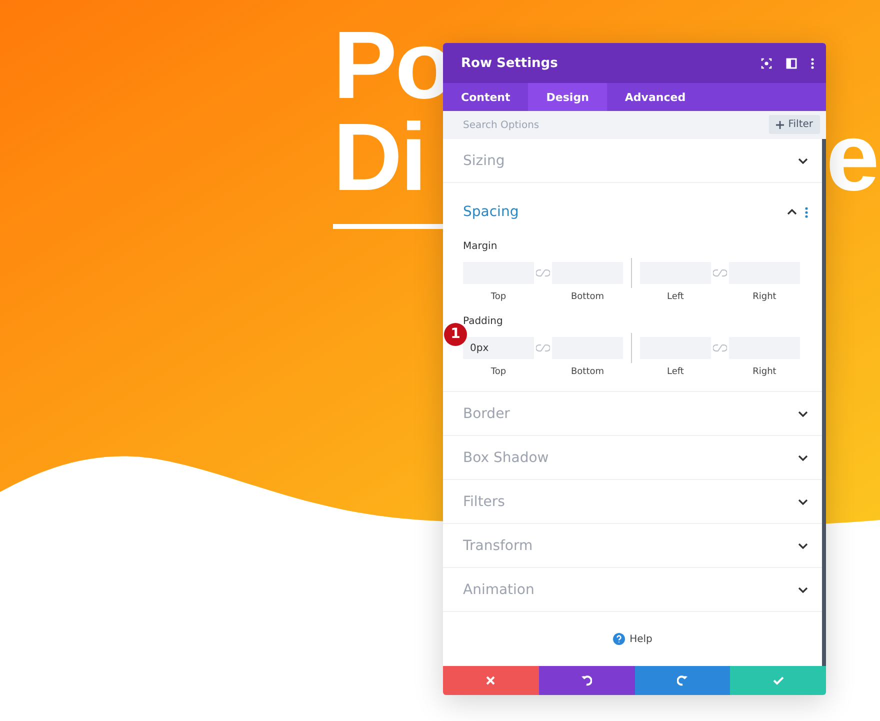 The width and height of the screenshot is (880, 721). Describe the element at coordinates (852, 158) in the screenshot. I see `heading-text: e` at that location.